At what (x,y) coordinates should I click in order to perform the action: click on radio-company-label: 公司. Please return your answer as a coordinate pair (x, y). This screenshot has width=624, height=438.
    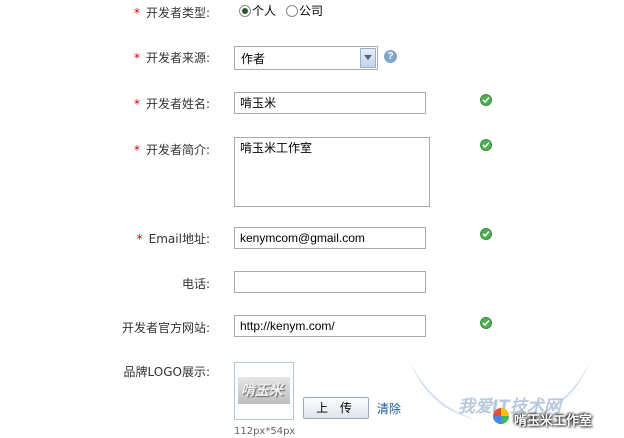
    Looking at the image, I should click on (311, 11).